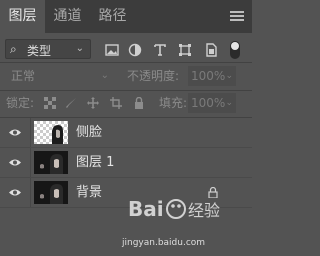 Image resolution: width=320 pixels, height=256 pixels. I want to click on lock-position-icon, so click(93, 103).